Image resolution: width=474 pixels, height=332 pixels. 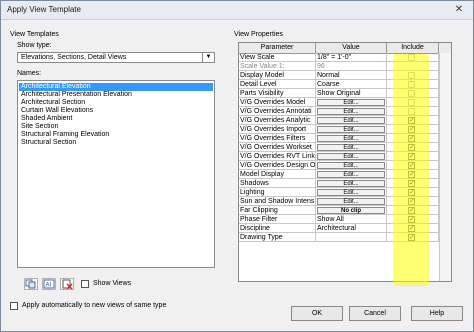 What do you see at coordinates (351, 84) in the screenshot?
I see `value-cell: Coarse` at bounding box center [351, 84].